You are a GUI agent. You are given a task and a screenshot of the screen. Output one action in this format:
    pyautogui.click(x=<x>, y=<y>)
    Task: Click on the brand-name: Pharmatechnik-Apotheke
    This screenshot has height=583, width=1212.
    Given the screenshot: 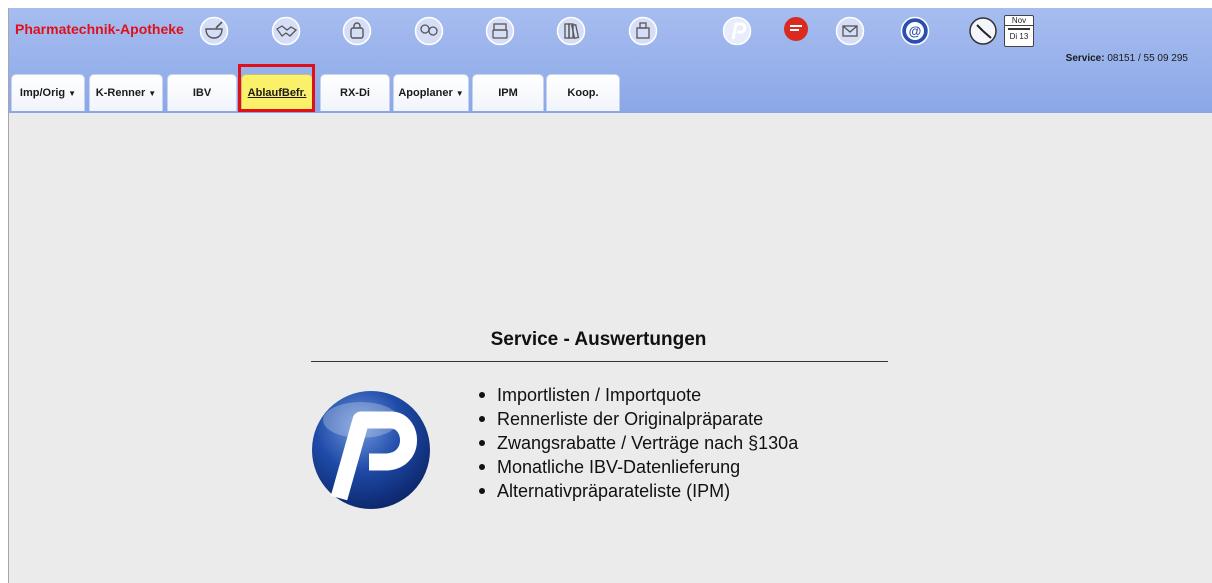 What is the action you would take?
    pyautogui.click(x=99, y=29)
    